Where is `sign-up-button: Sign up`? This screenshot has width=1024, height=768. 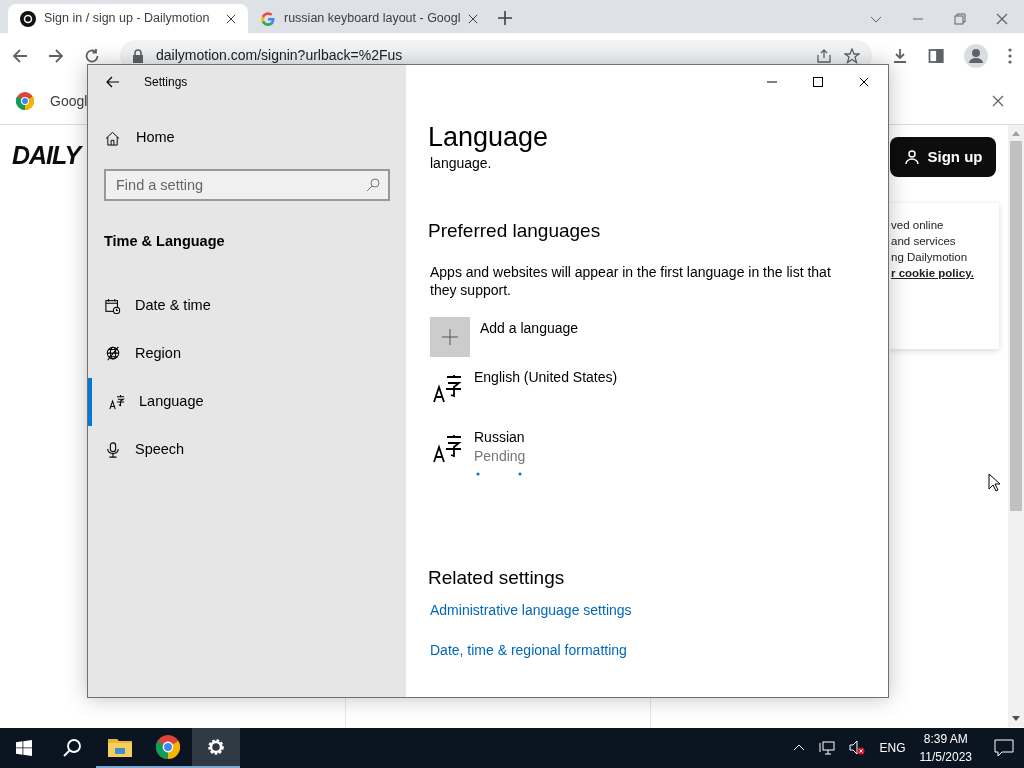
sign-up-button: Sign up is located at coordinates (943, 157).